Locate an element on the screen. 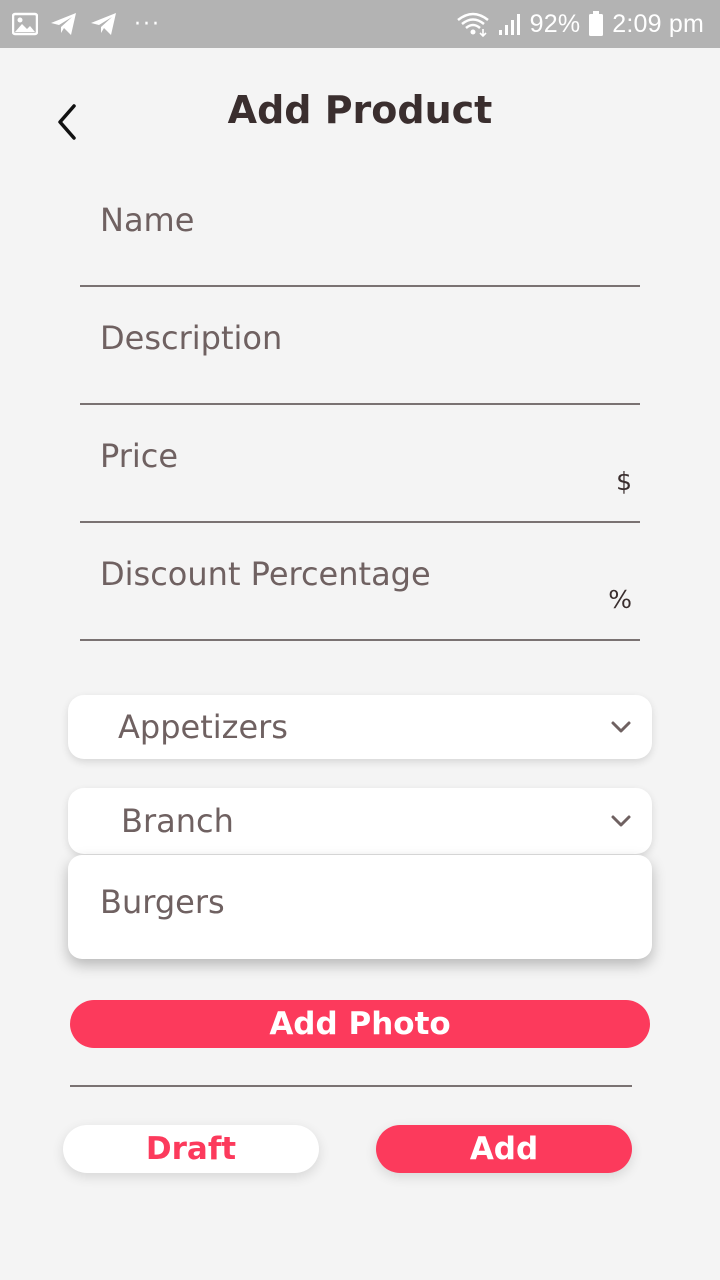  clock-time: 2:09 pm is located at coordinates (658, 23).